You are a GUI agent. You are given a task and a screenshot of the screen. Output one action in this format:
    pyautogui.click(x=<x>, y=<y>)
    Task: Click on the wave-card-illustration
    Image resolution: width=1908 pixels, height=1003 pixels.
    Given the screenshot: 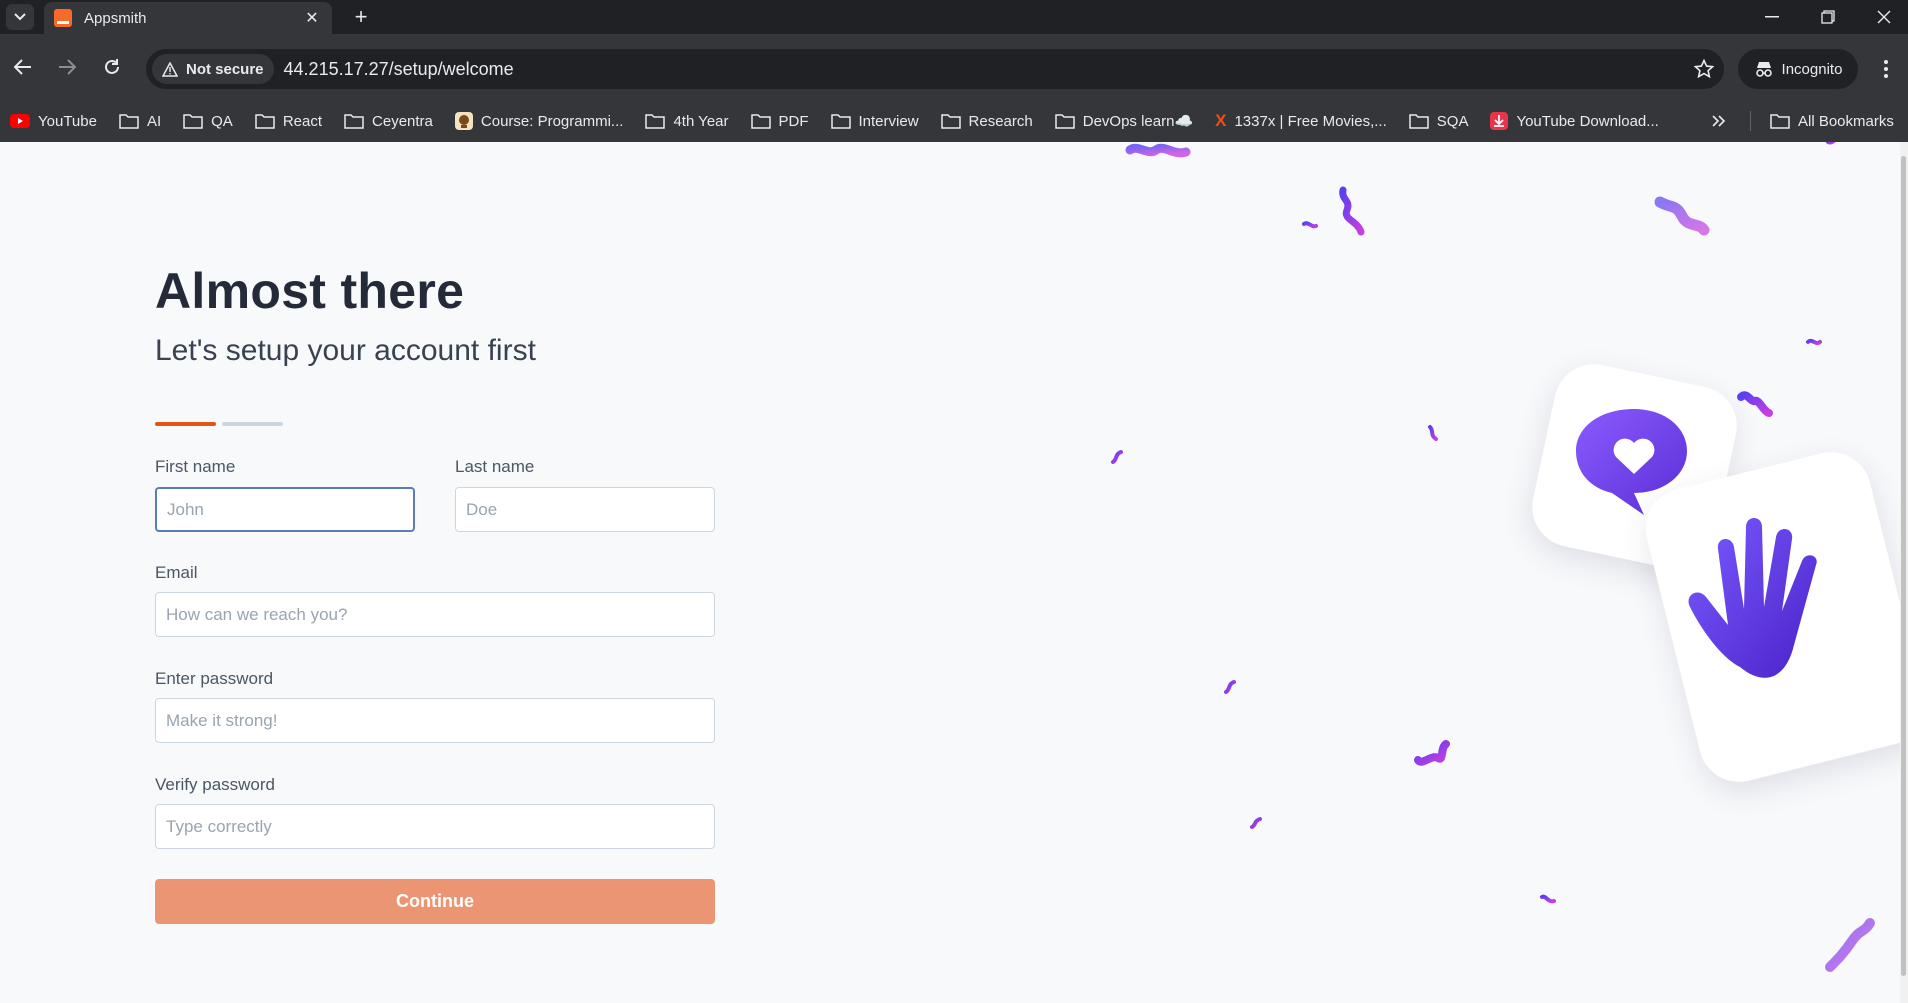 What is the action you would take?
    pyautogui.click(x=1772, y=617)
    